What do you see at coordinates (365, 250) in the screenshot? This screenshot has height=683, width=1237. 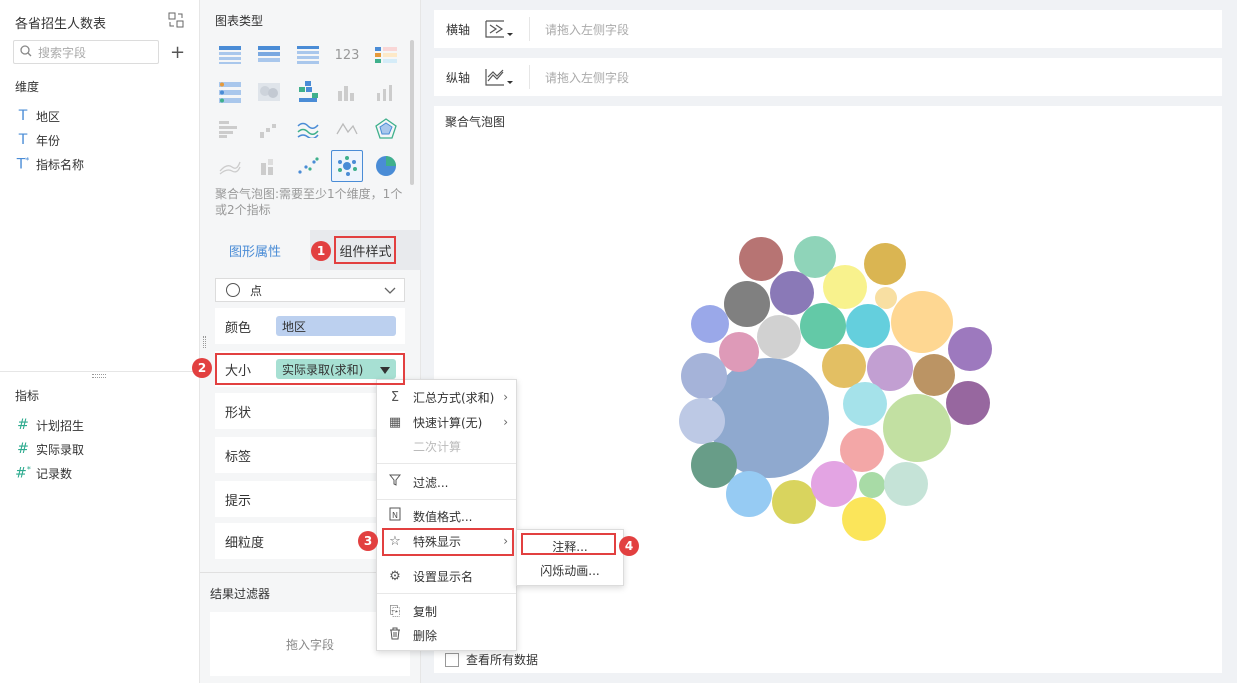 I see `highlight-component-style` at bounding box center [365, 250].